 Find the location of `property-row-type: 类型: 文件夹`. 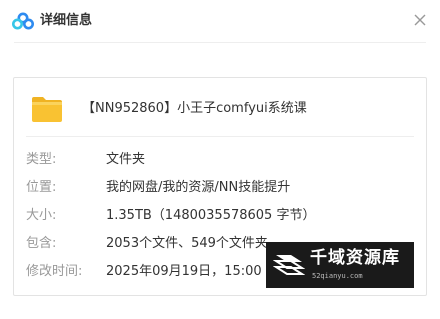

property-row-type: 类型: 文件夹 is located at coordinates (223, 160).